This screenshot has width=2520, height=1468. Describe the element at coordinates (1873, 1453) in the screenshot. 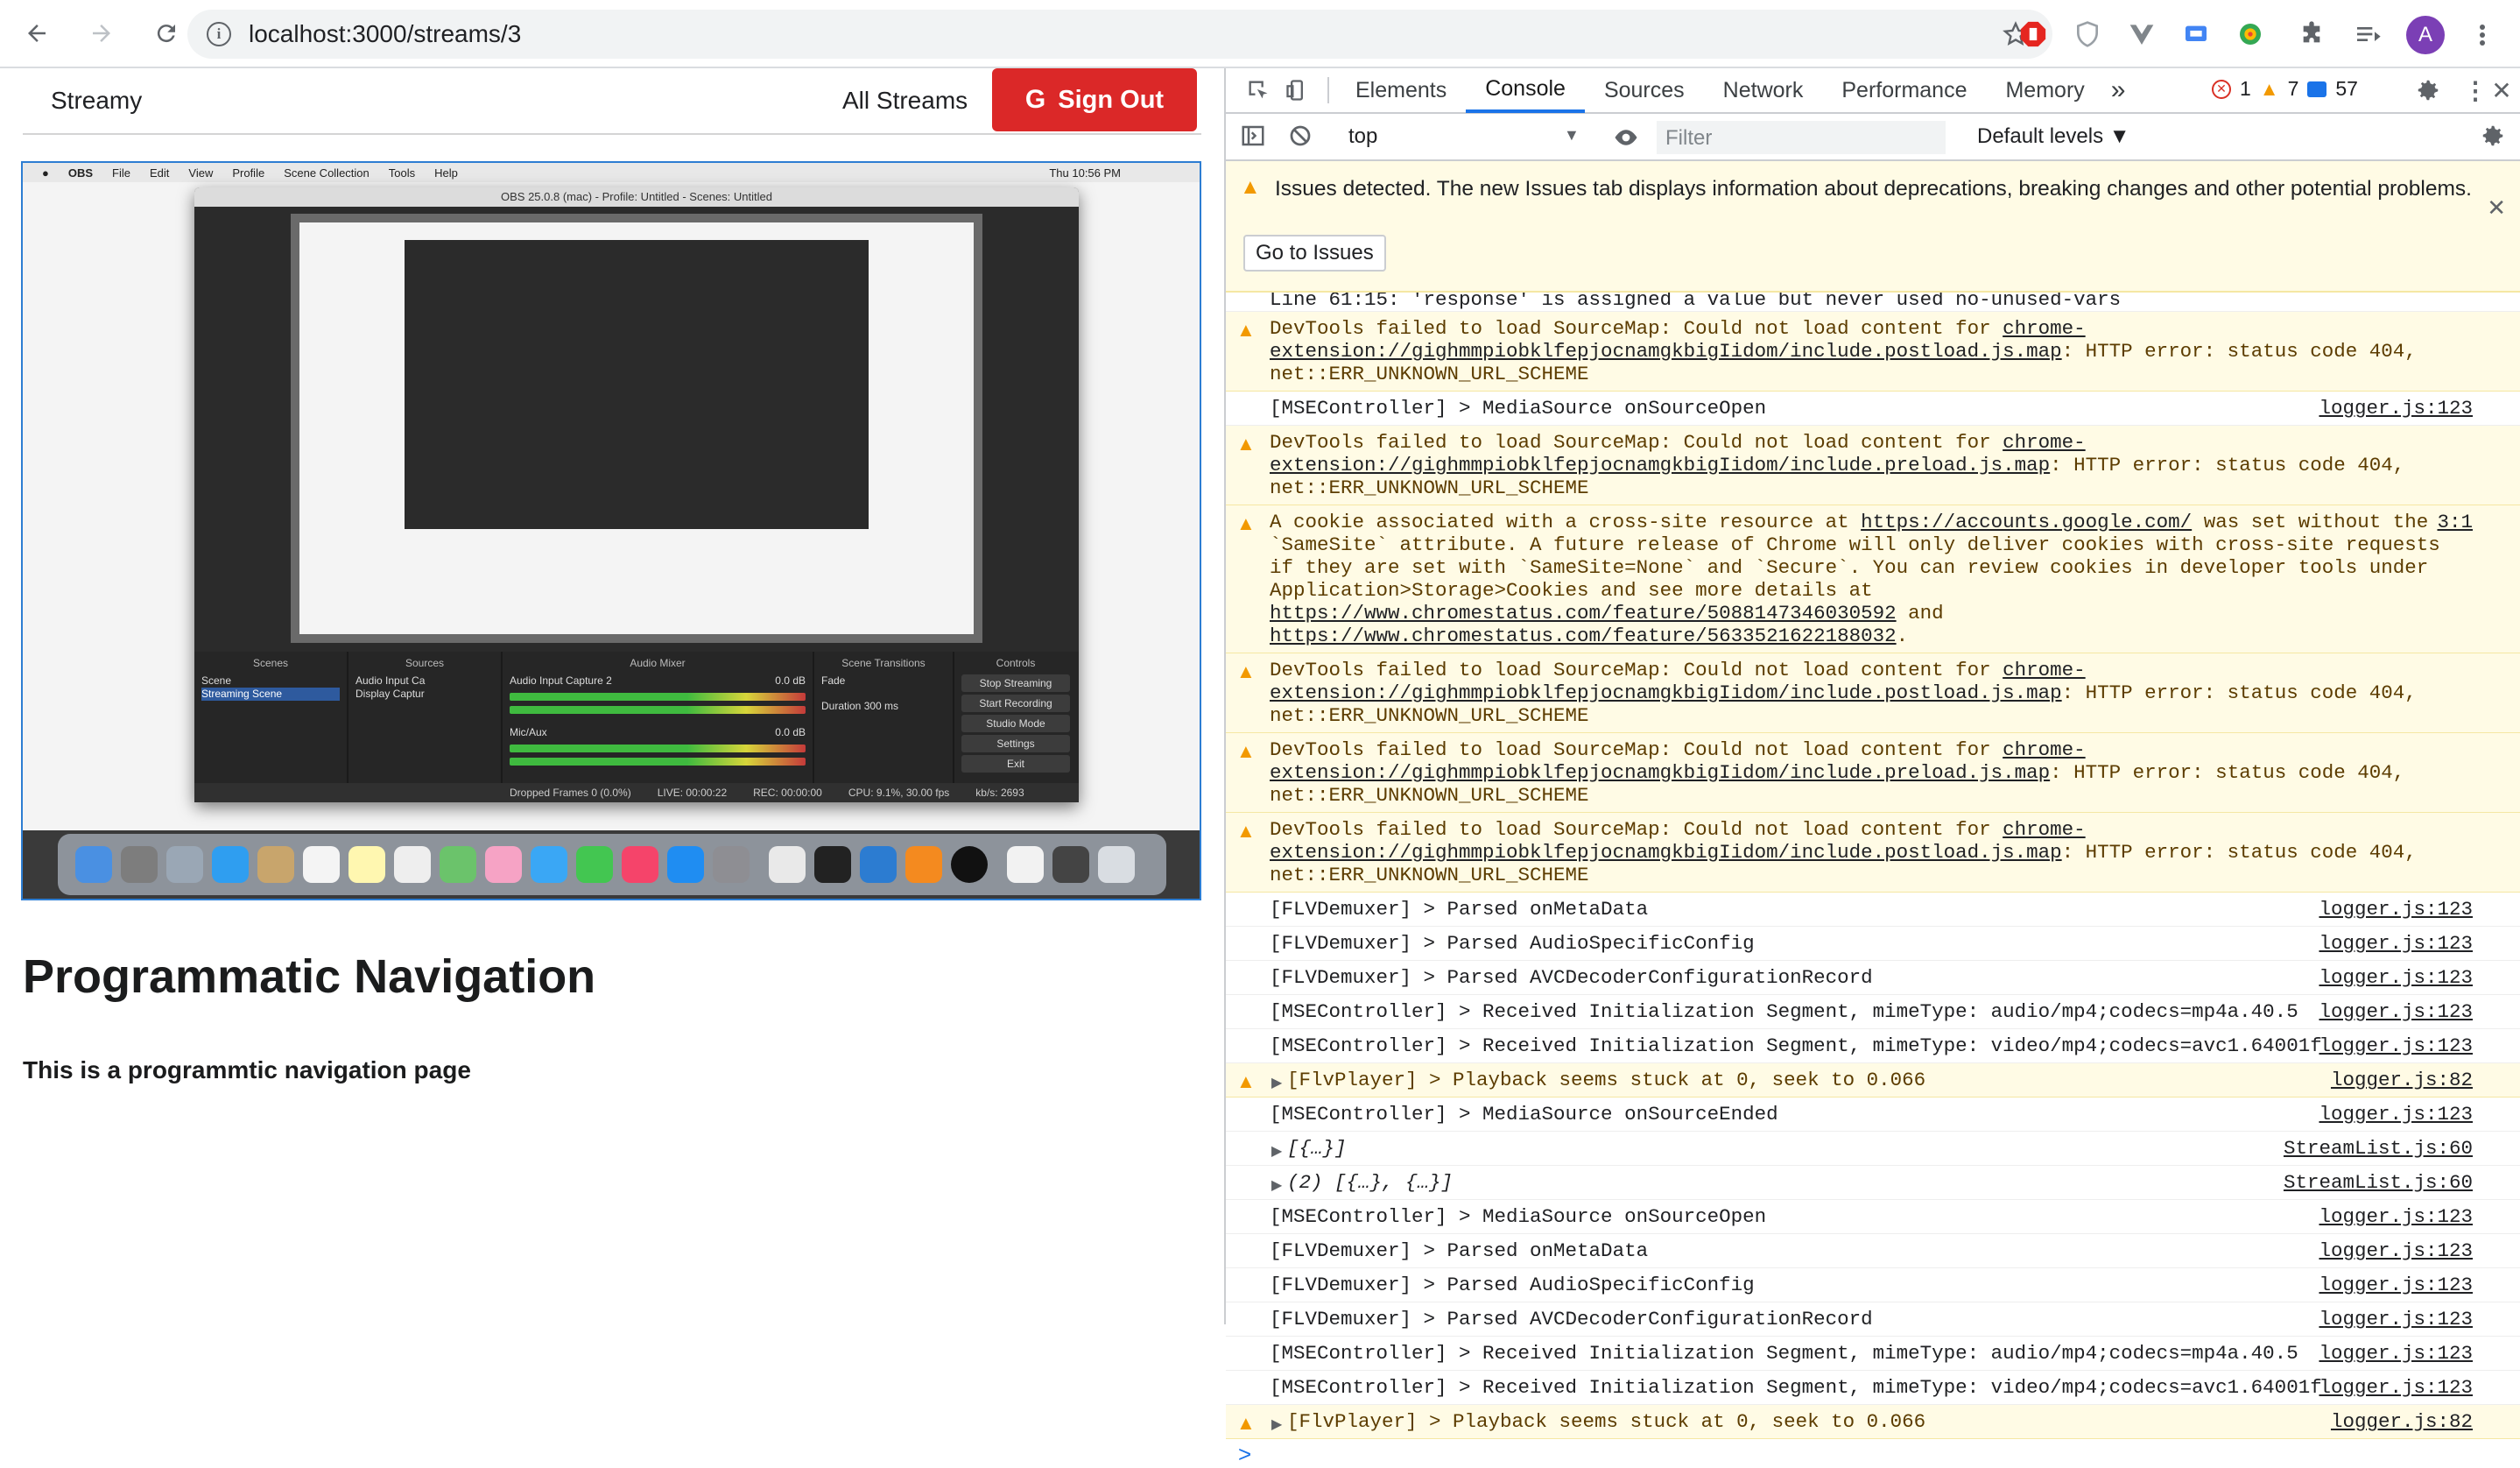

I see `console-prompt: >` at that location.